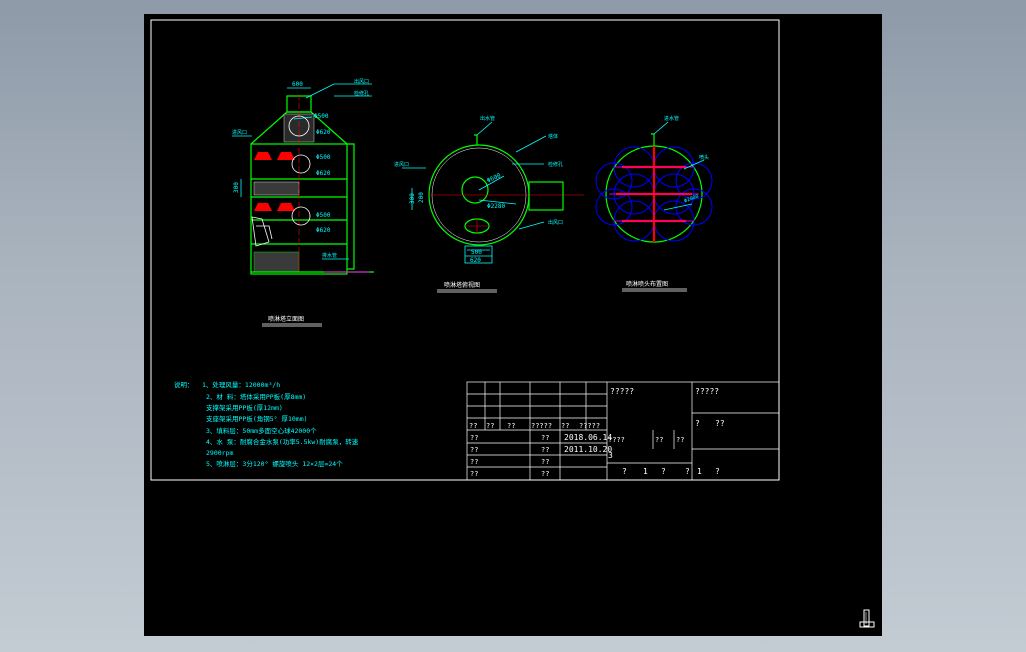 This screenshot has height=652, width=1026. Describe the element at coordinates (589, 426) in the screenshot. I see `tb-rev-label-6: ?????` at that location.